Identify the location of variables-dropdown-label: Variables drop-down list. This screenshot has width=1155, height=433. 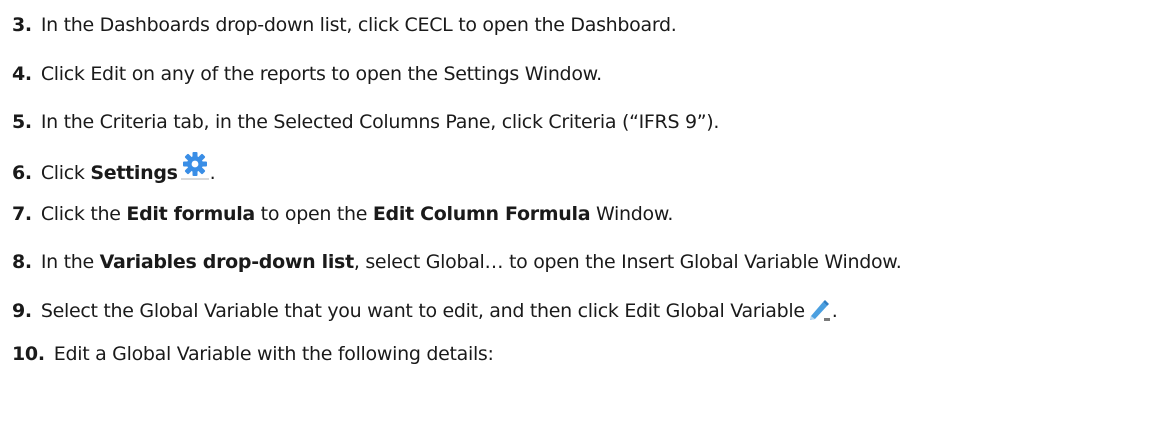
(227, 262).